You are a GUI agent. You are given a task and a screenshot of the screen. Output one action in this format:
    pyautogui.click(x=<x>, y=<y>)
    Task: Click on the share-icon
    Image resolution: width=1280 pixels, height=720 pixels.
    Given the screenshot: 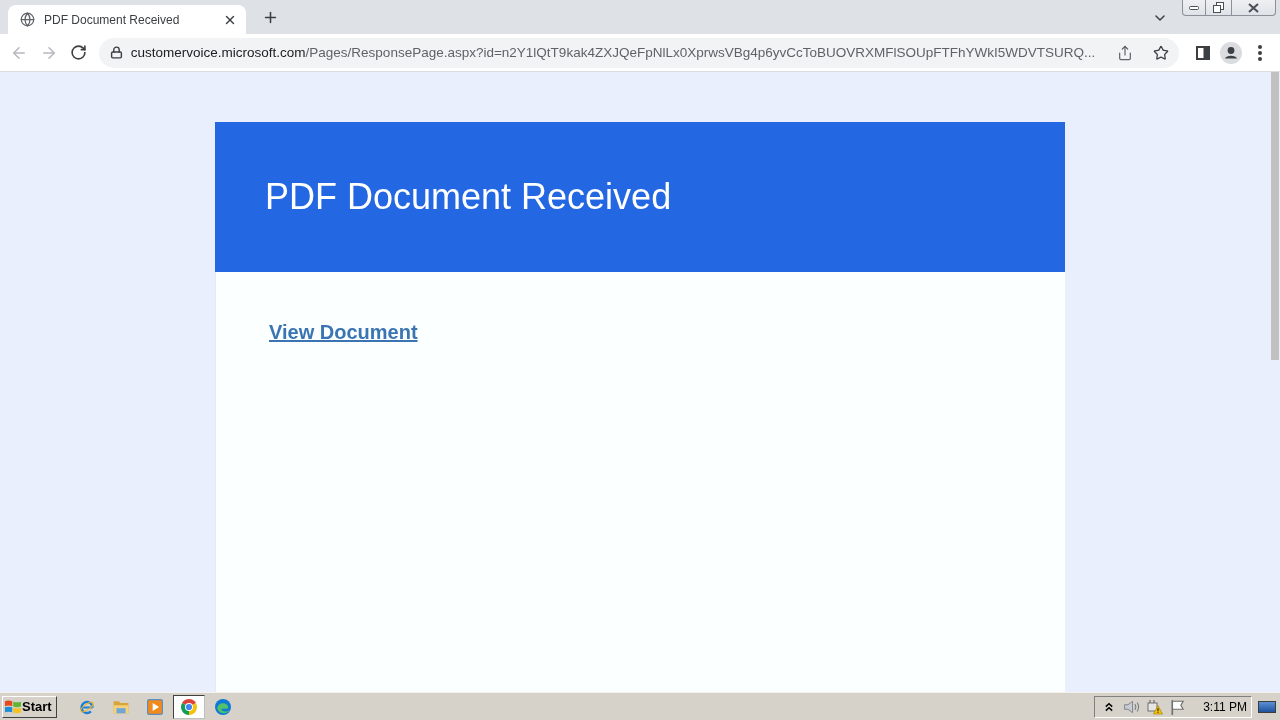 What is the action you would take?
    pyautogui.click(x=1125, y=52)
    